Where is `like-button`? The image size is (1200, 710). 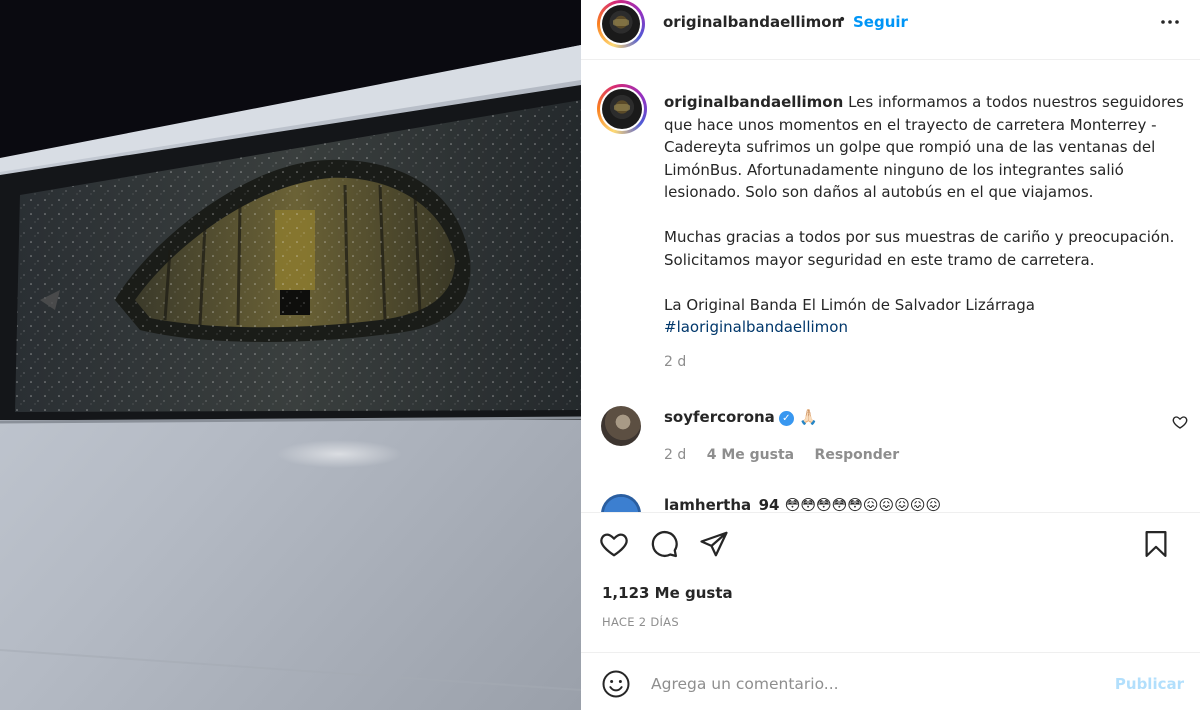
like-button is located at coordinates (614, 544).